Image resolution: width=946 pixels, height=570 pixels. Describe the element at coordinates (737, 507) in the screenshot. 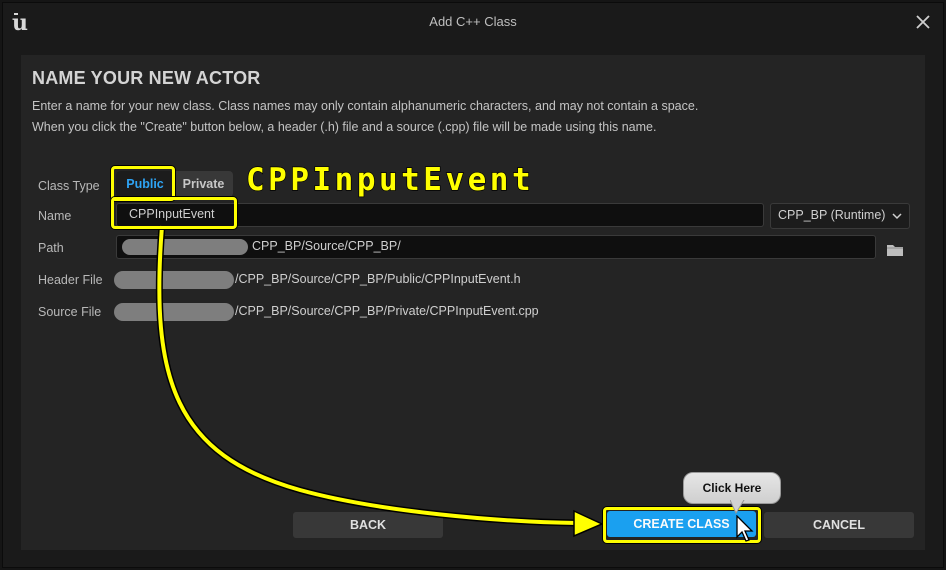

I see `callout-tail` at that location.